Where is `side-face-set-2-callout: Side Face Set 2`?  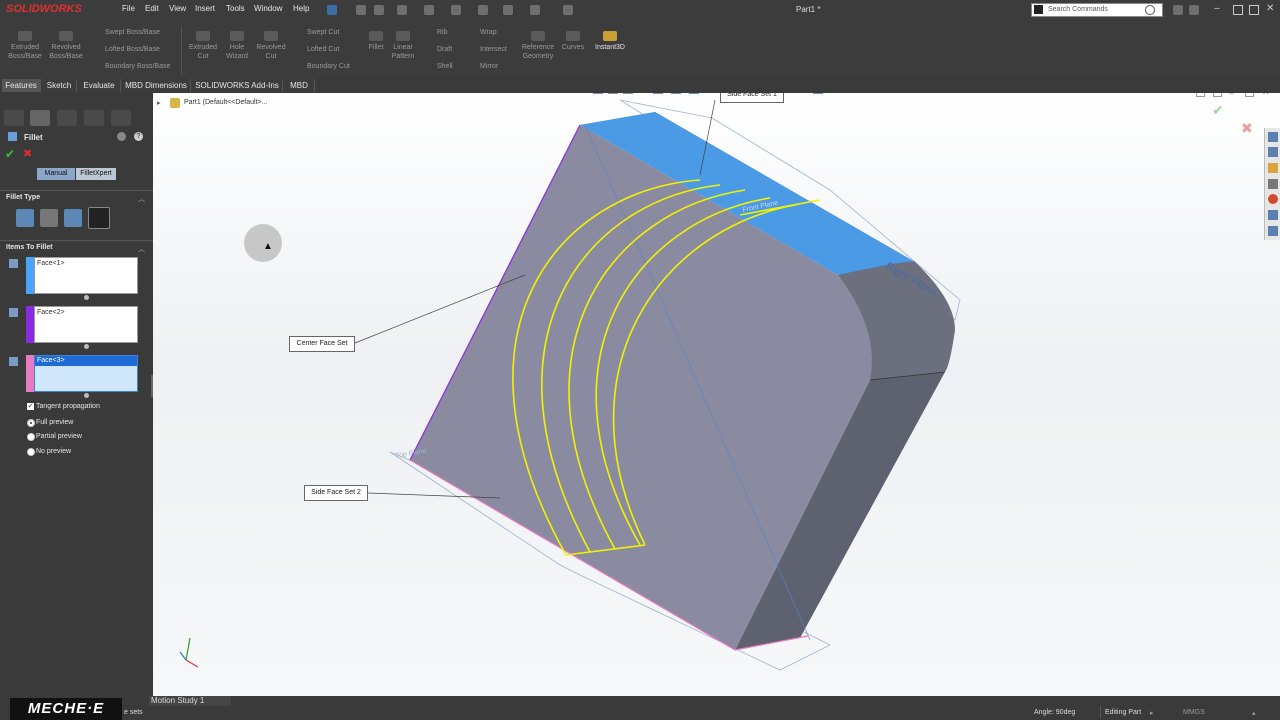
side-face-set-2-callout: Side Face Set 2 is located at coordinates (336, 493).